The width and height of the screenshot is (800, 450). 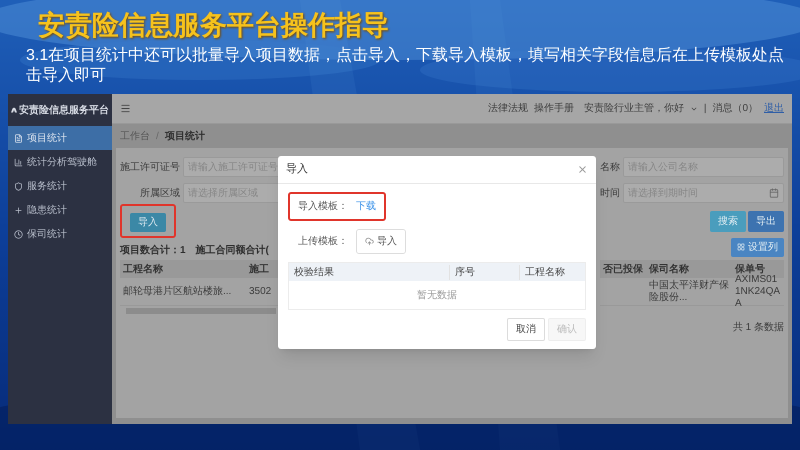 I want to click on column-header: 否已投保, so click(x=623, y=269).